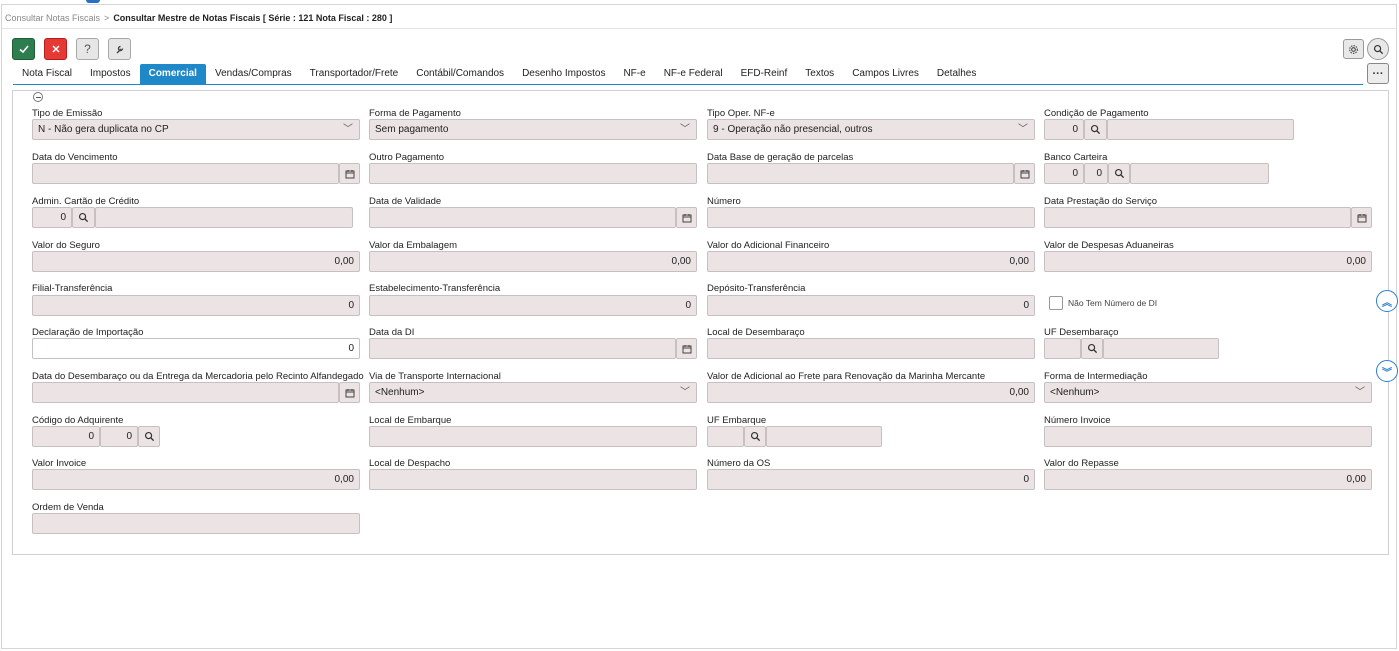  Describe the element at coordinates (1197, 217) in the screenshot. I see `data-prestacao-input` at that location.